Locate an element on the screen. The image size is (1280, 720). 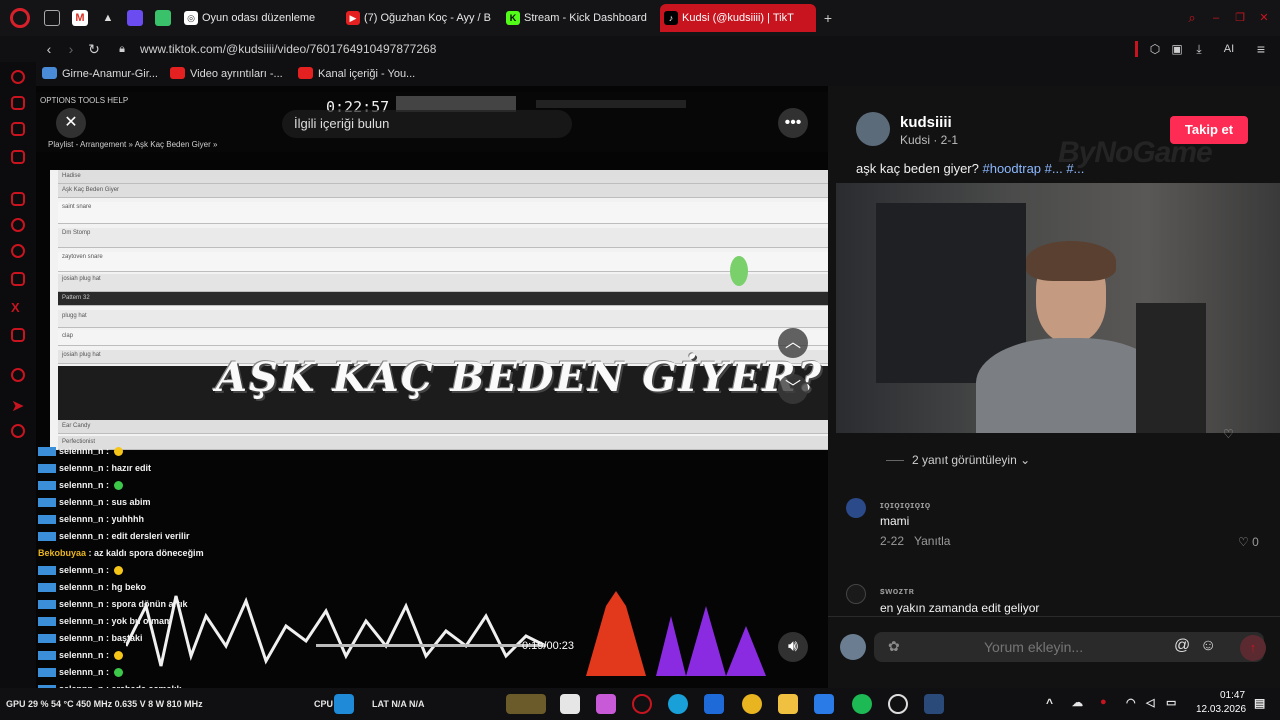
mail-icon is located at coordinates (824, 704).